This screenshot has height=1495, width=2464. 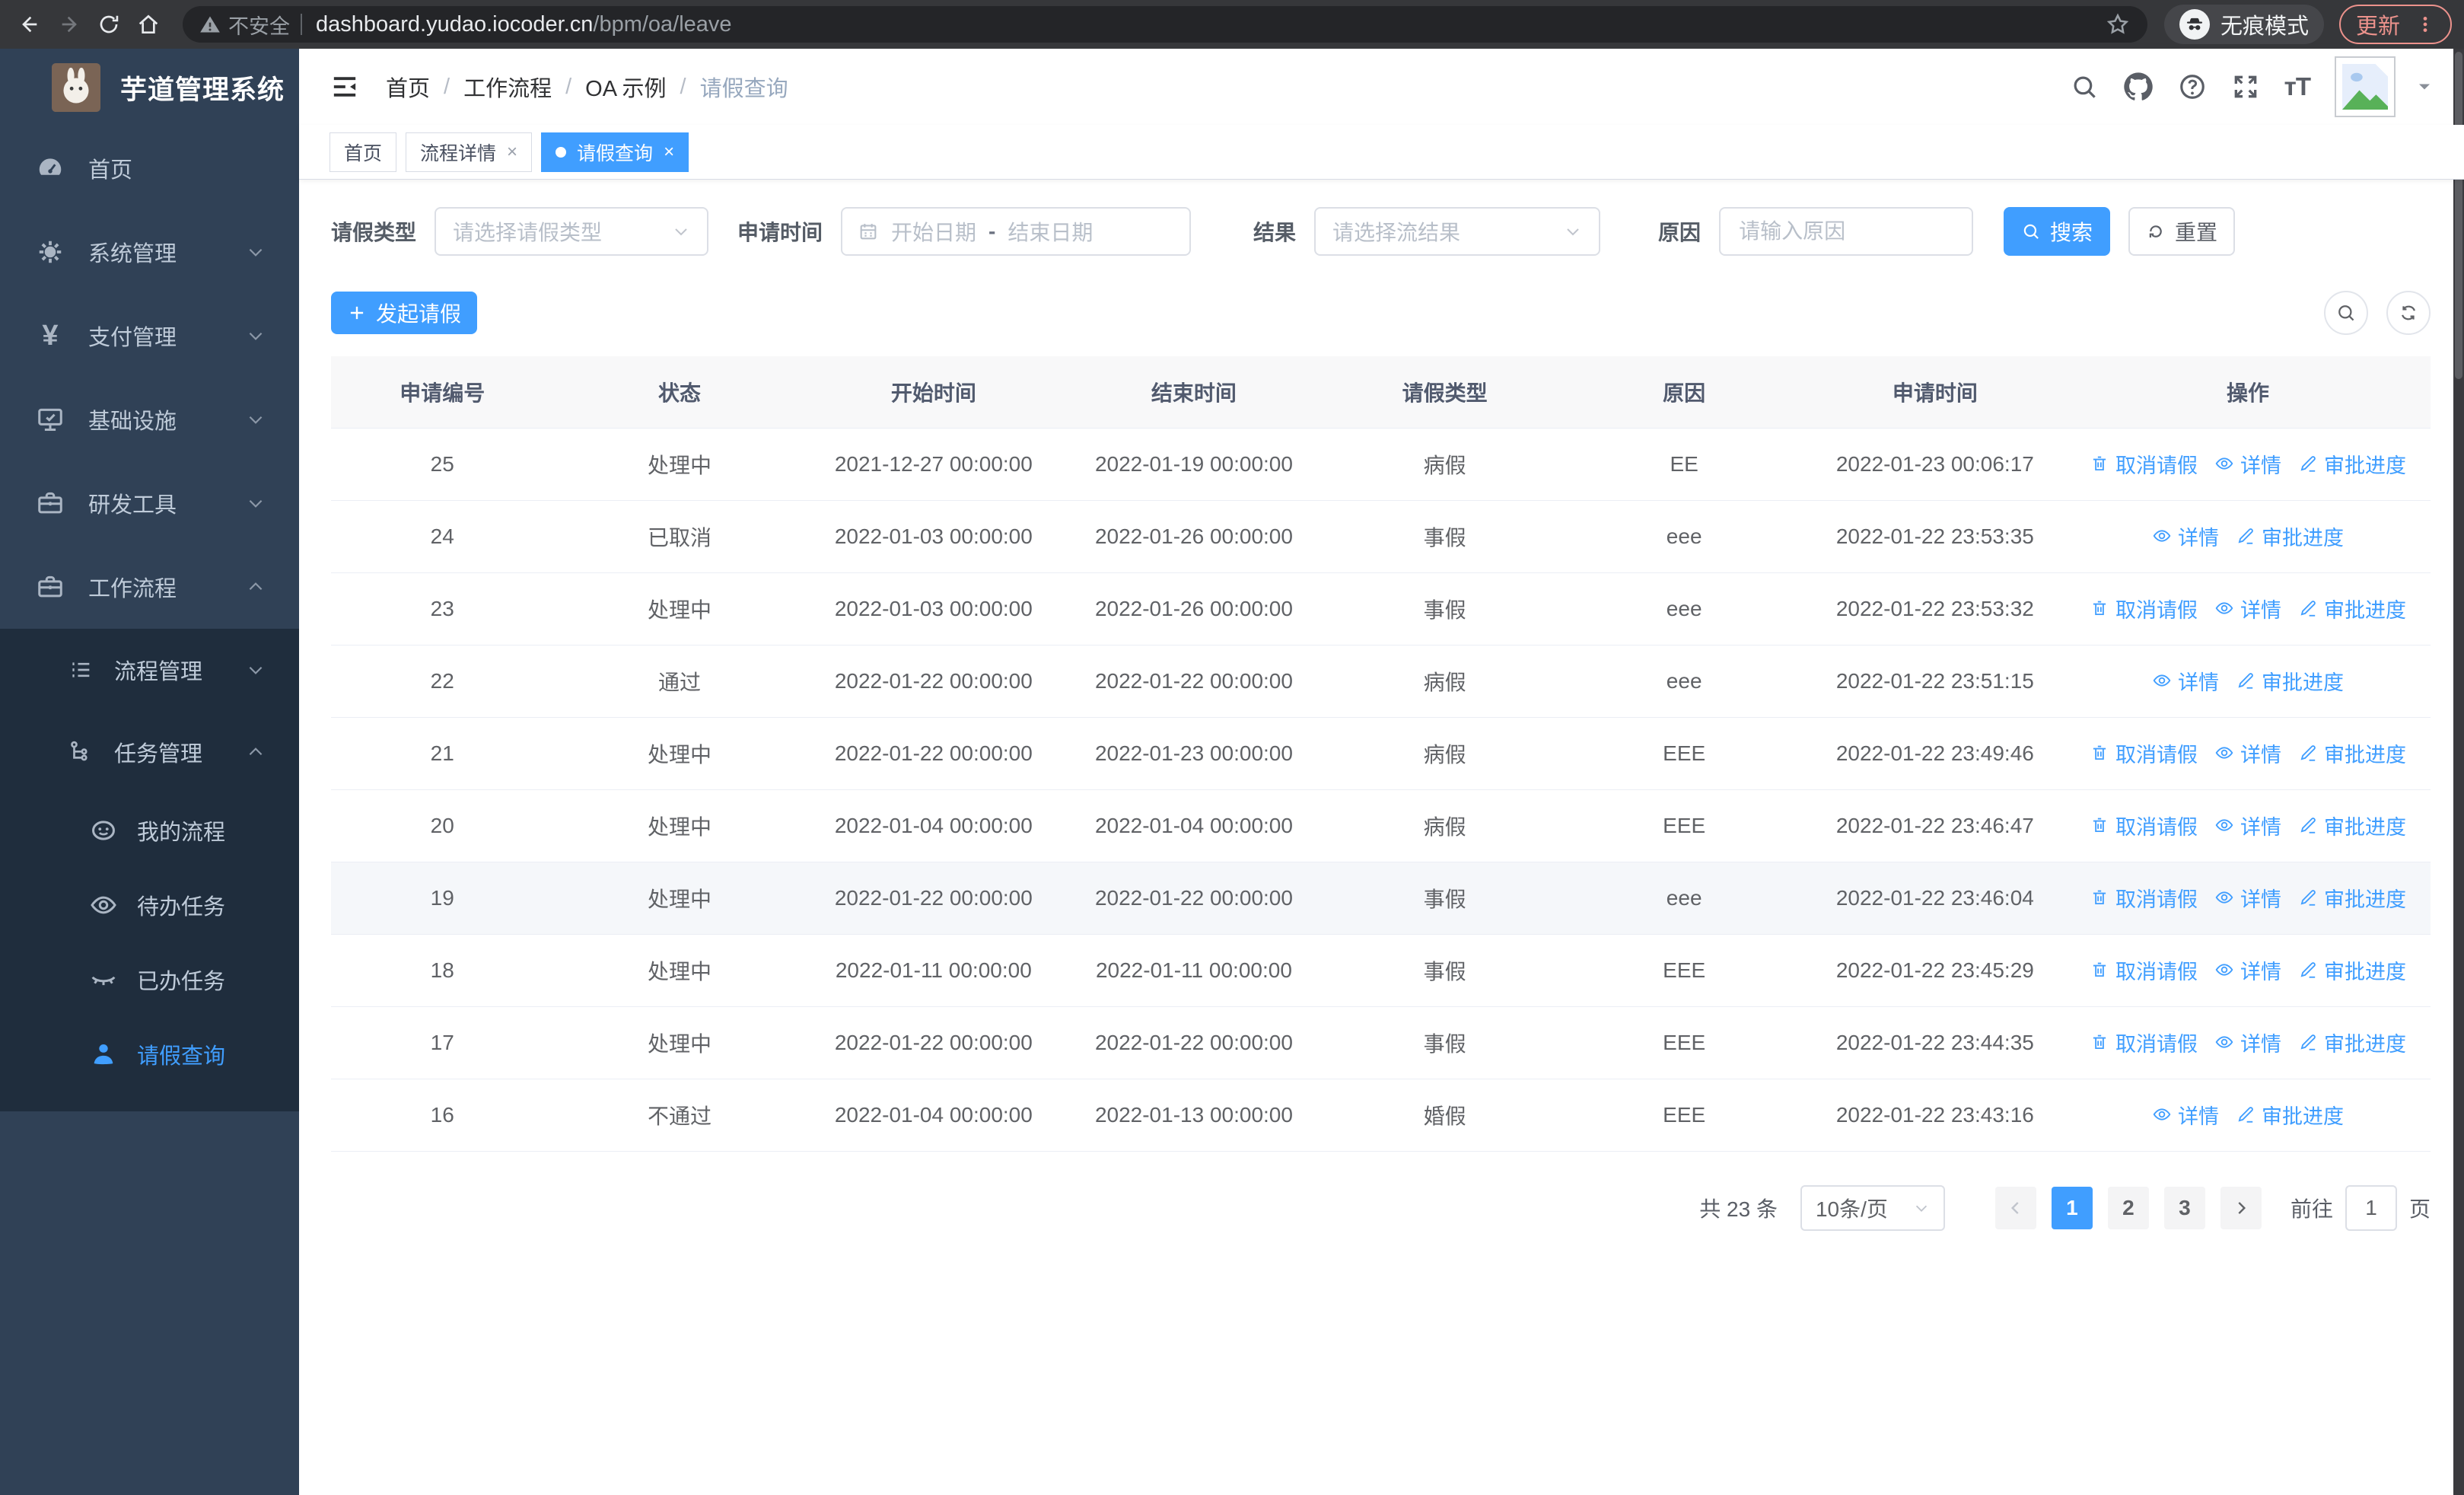 What do you see at coordinates (2072, 1207) in the screenshot?
I see `page-button-1: 1` at bounding box center [2072, 1207].